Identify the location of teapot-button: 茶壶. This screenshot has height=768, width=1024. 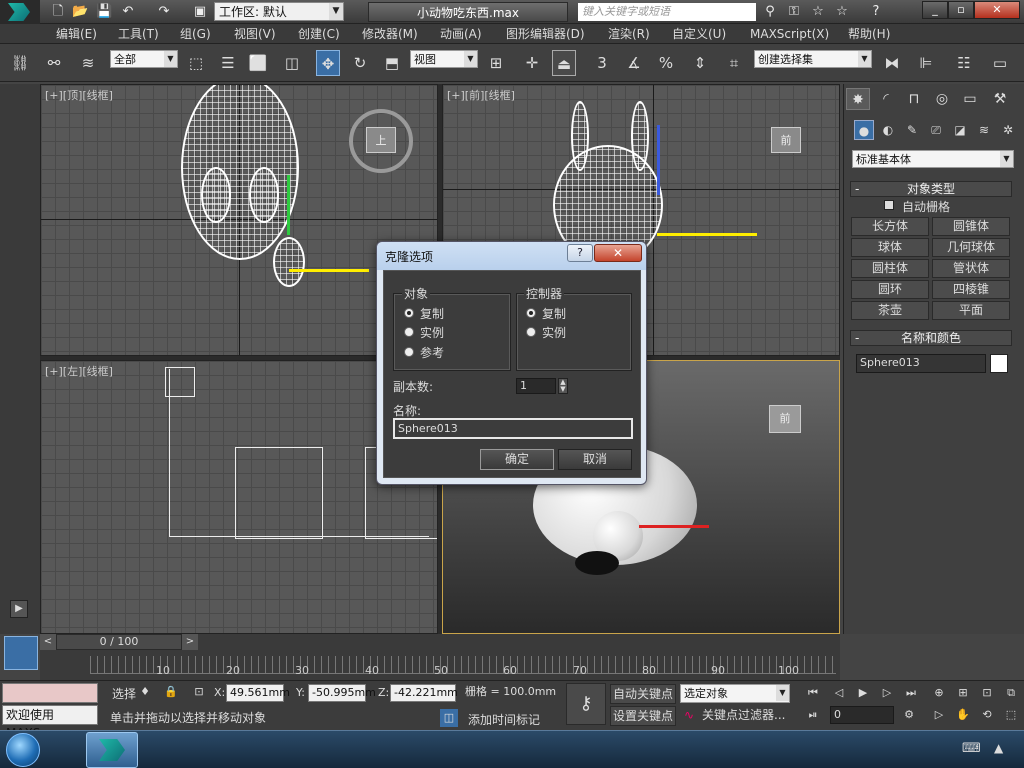
(890, 310).